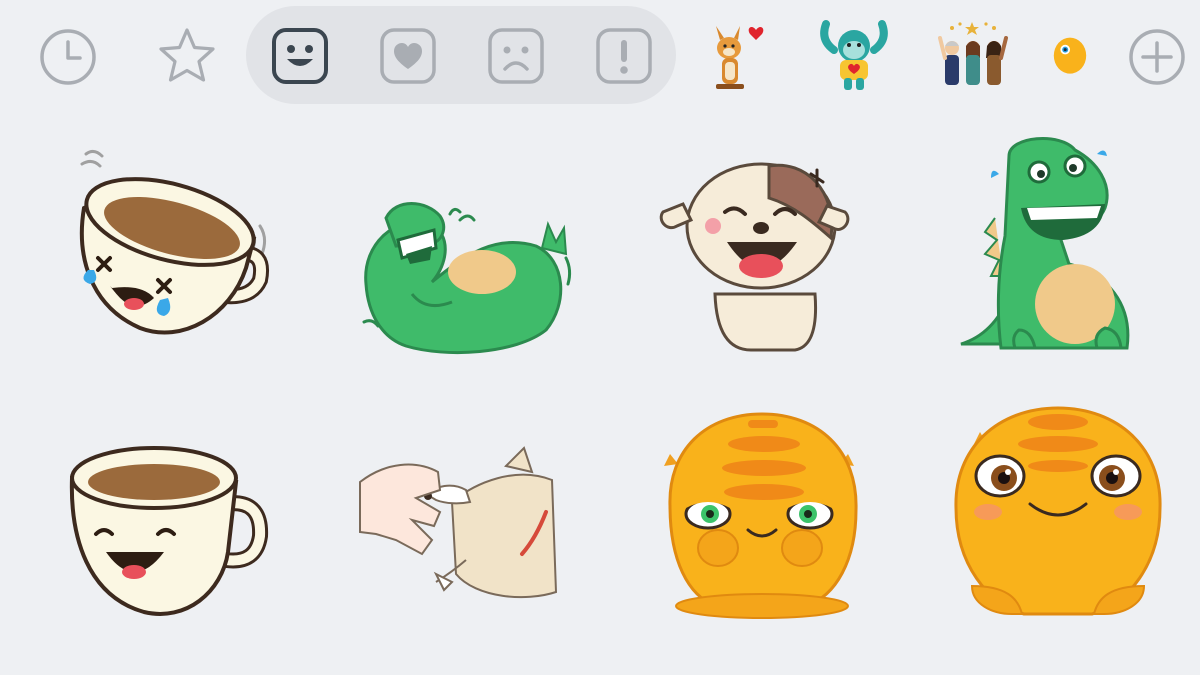 The width and height of the screenshot is (1200, 675). I want to click on people-celebrating-pack-icon, so click(973, 53).